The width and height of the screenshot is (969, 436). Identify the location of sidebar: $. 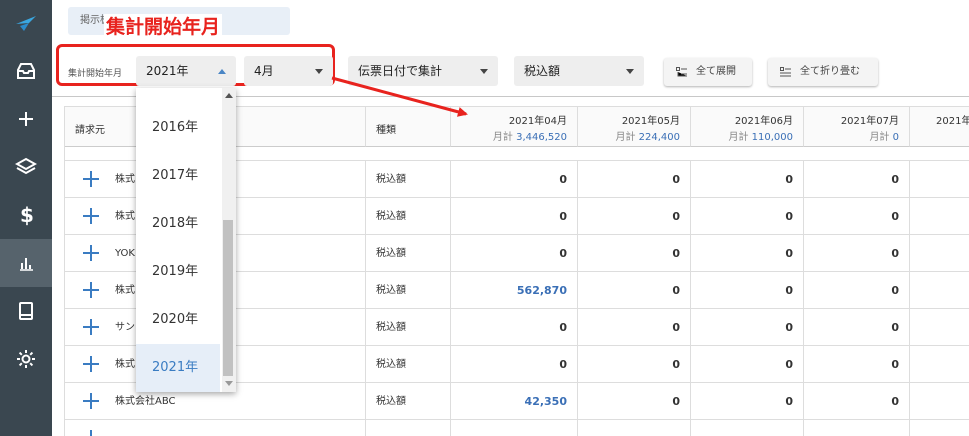
(26, 218).